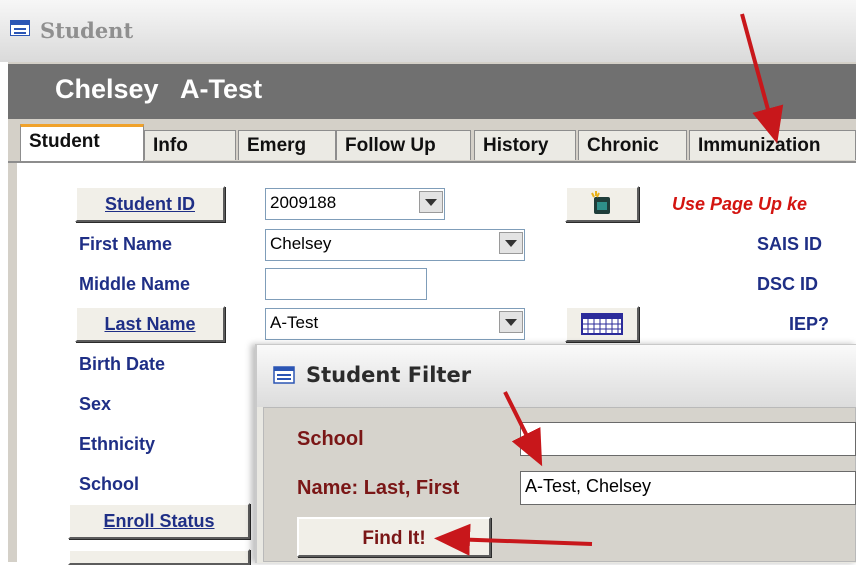 Image resolution: width=856 pixels, height=565 pixels. Describe the element at coordinates (525, 145) in the screenshot. I see `tab-history: History` at that location.